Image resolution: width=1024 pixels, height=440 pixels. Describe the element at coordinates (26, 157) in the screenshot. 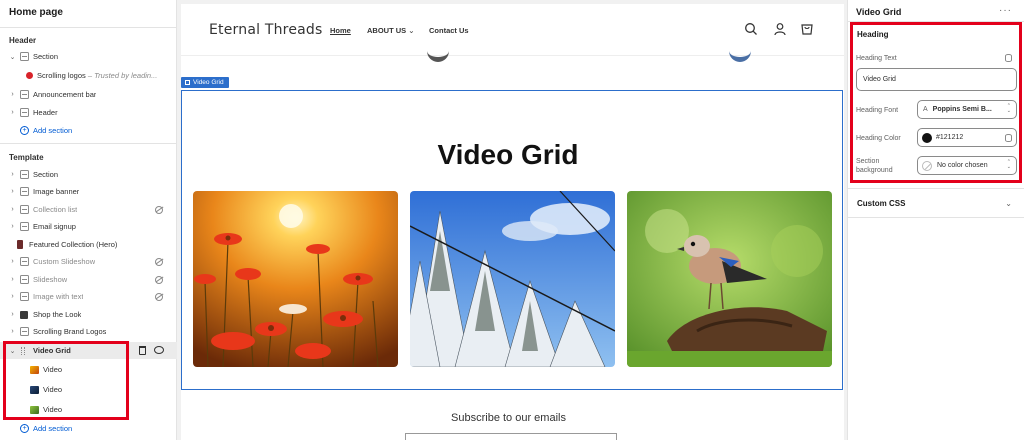

I see `template-group-label: Template` at that location.